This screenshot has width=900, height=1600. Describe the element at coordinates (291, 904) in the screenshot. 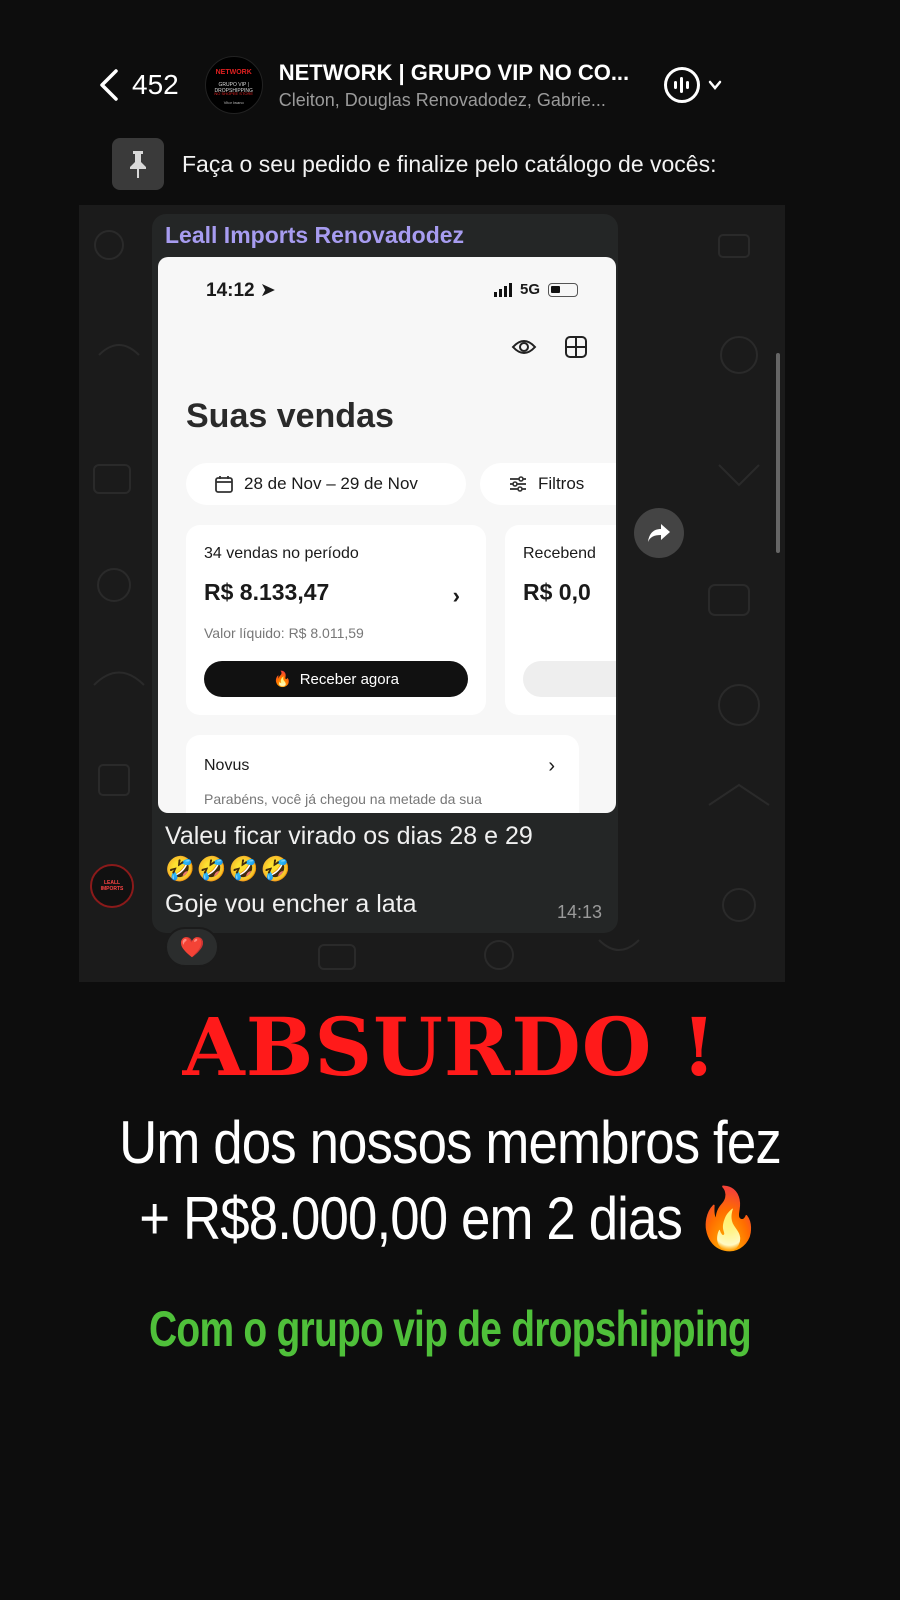

I see `message-line-2: Goje vou encher a lata` at that location.